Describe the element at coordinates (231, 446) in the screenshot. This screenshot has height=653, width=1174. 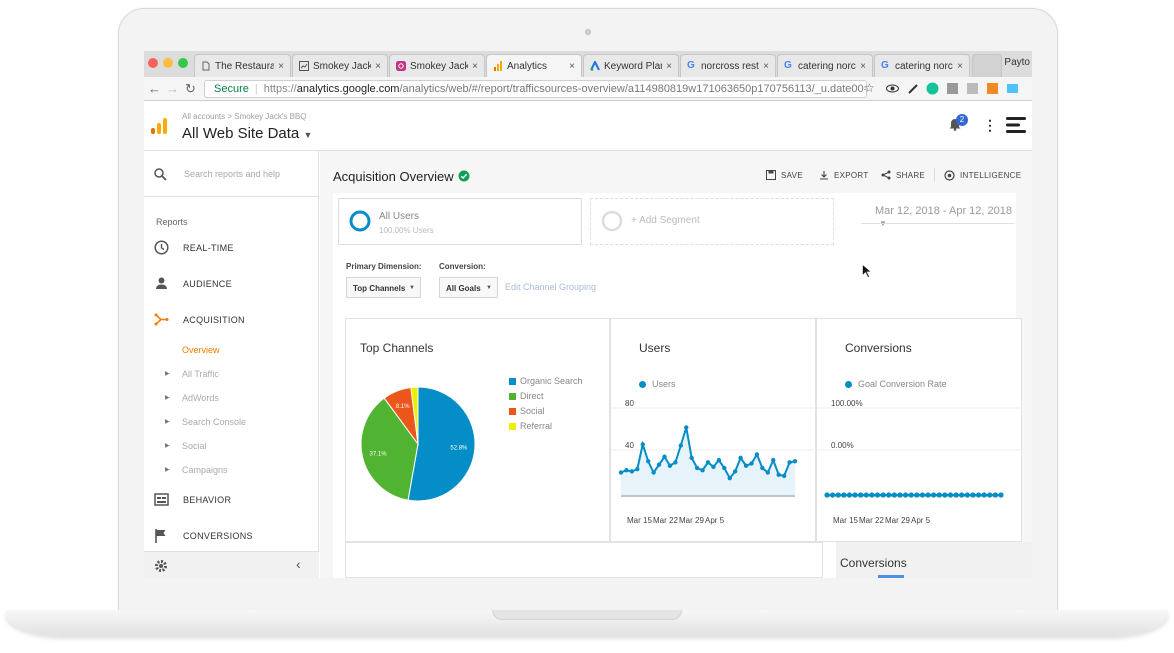
I see `sidebar-subitem-social: ▶ Social` at that location.